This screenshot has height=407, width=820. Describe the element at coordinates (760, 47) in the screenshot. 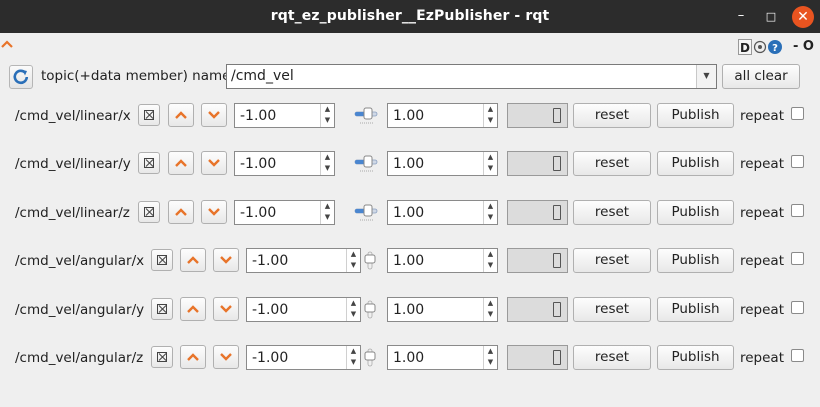

I see `dock-settings-icon` at that location.